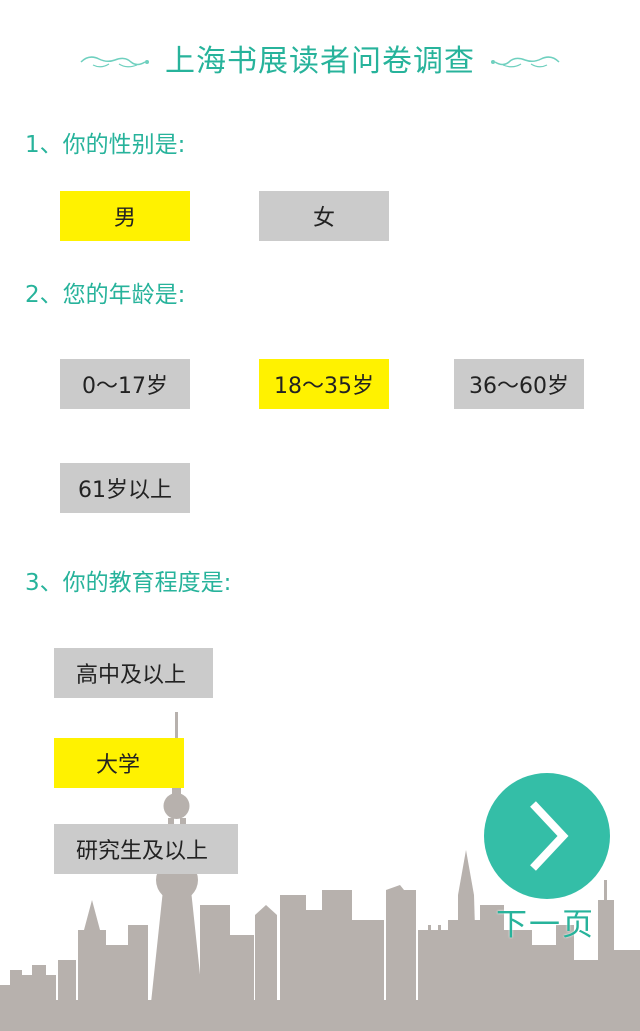 This screenshot has height=1031, width=640. I want to click on option-age-36-60: 36～60岁, so click(519, 384).